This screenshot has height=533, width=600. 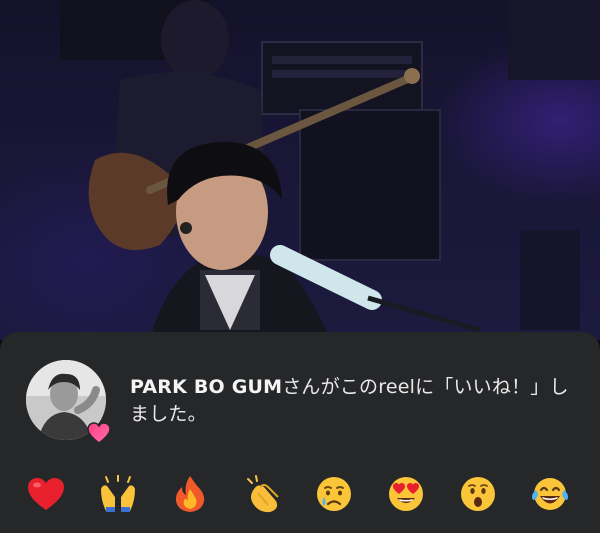 I want to click on emoji-reaction-bar, so click(x=300, y=494).